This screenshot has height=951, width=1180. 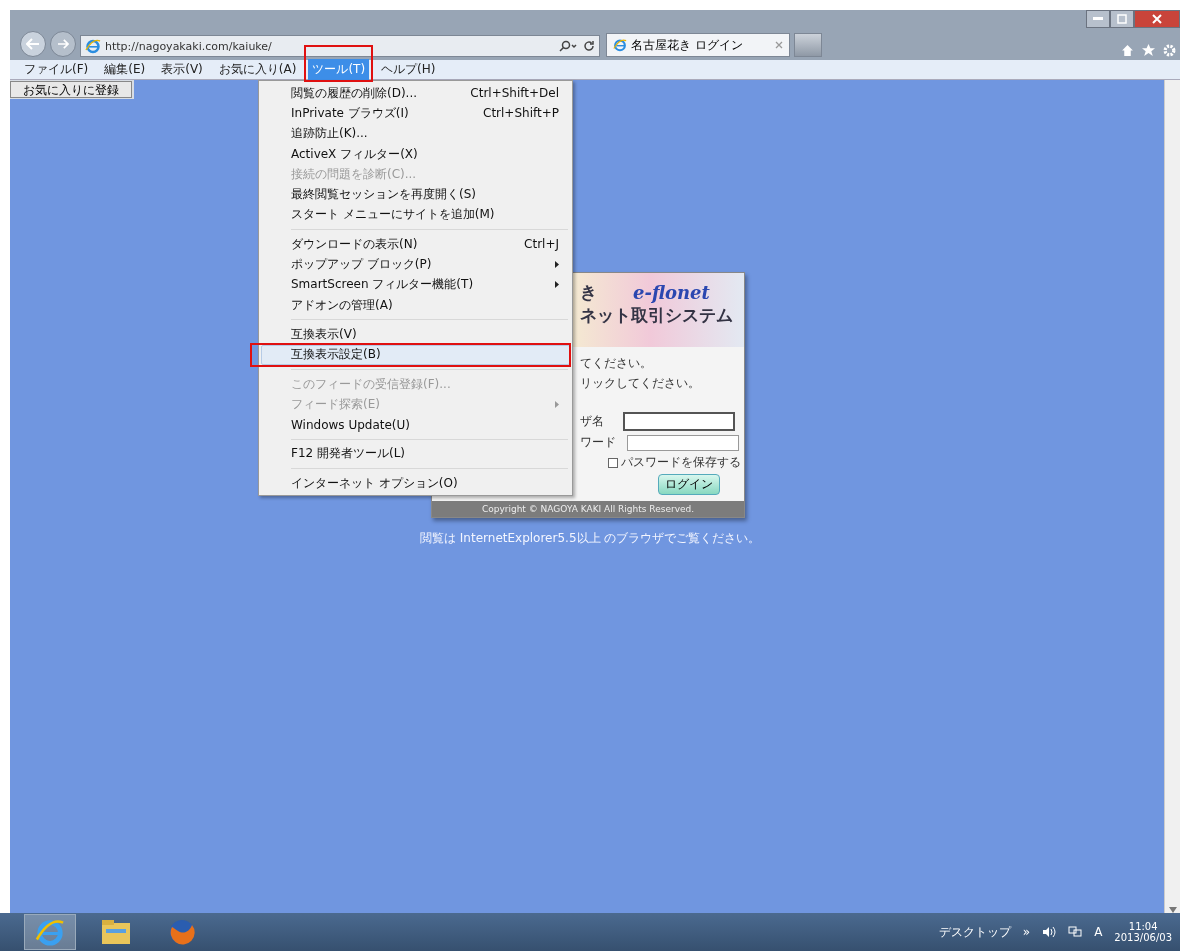 I want to click on close-button, so click(x=1157, y=19).